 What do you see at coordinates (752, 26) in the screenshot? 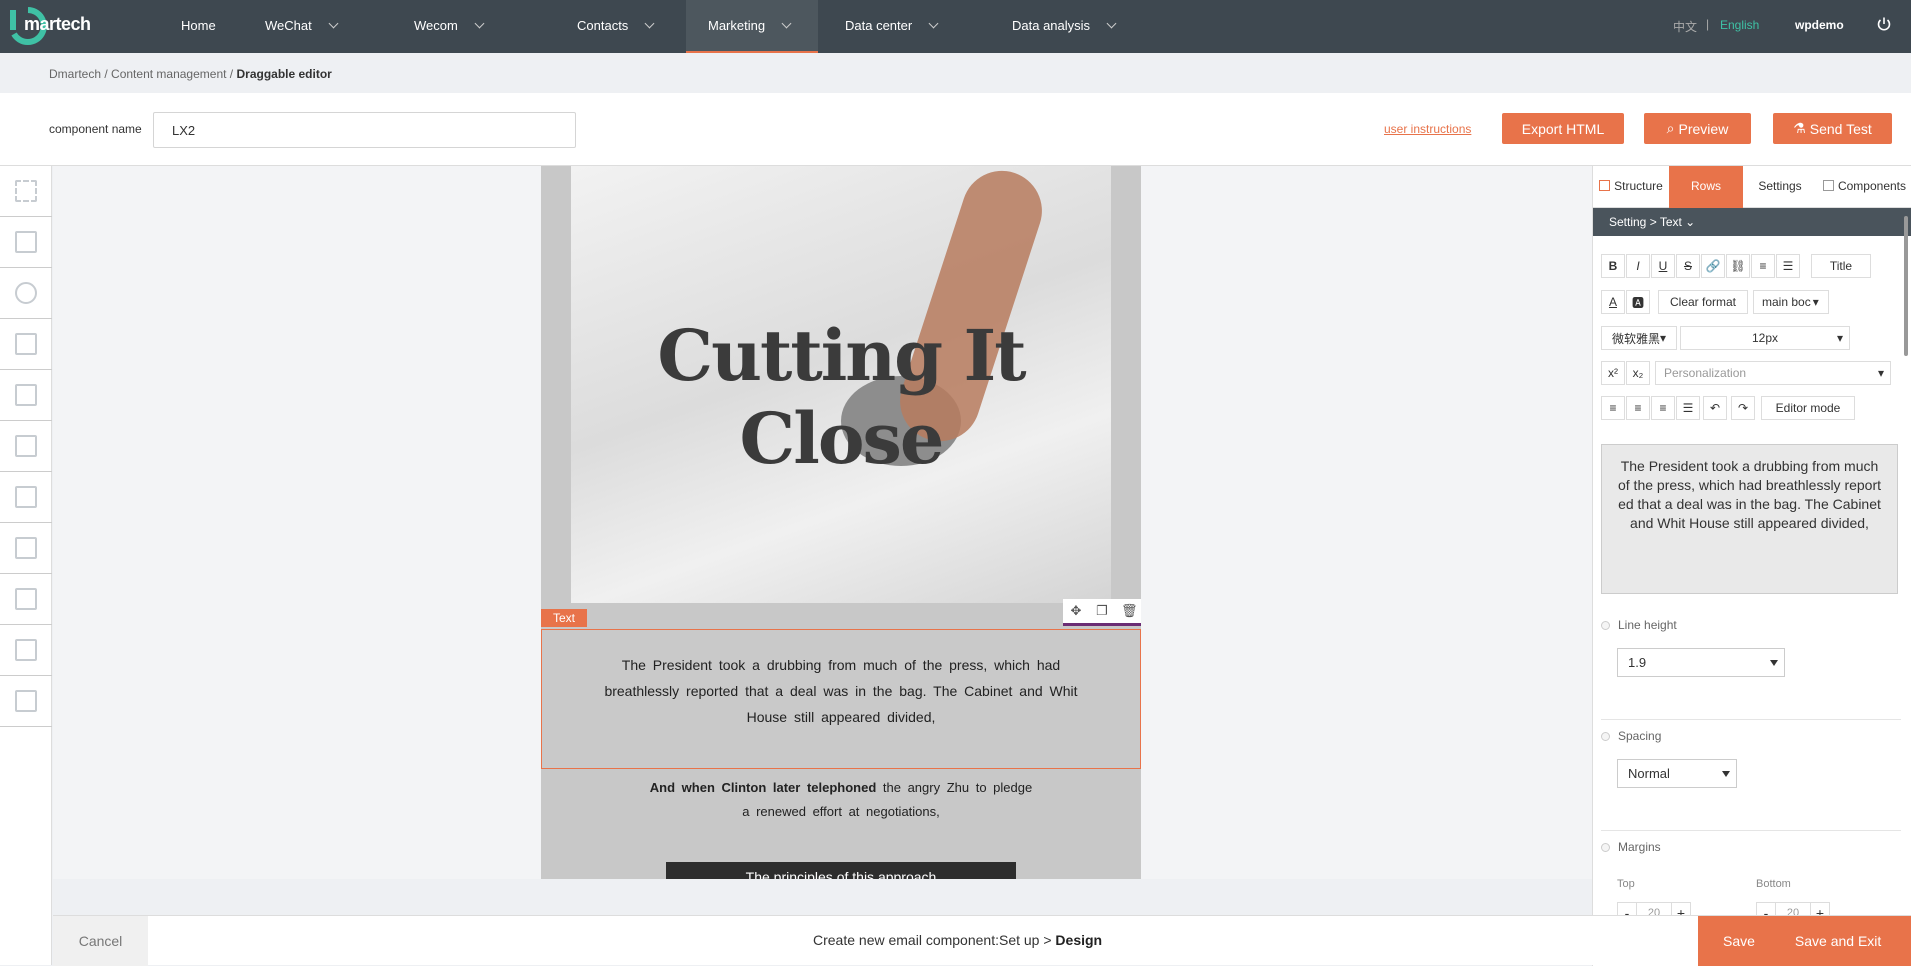
I see `nav-marketing: Marketing` at bounding box center [752, 26].